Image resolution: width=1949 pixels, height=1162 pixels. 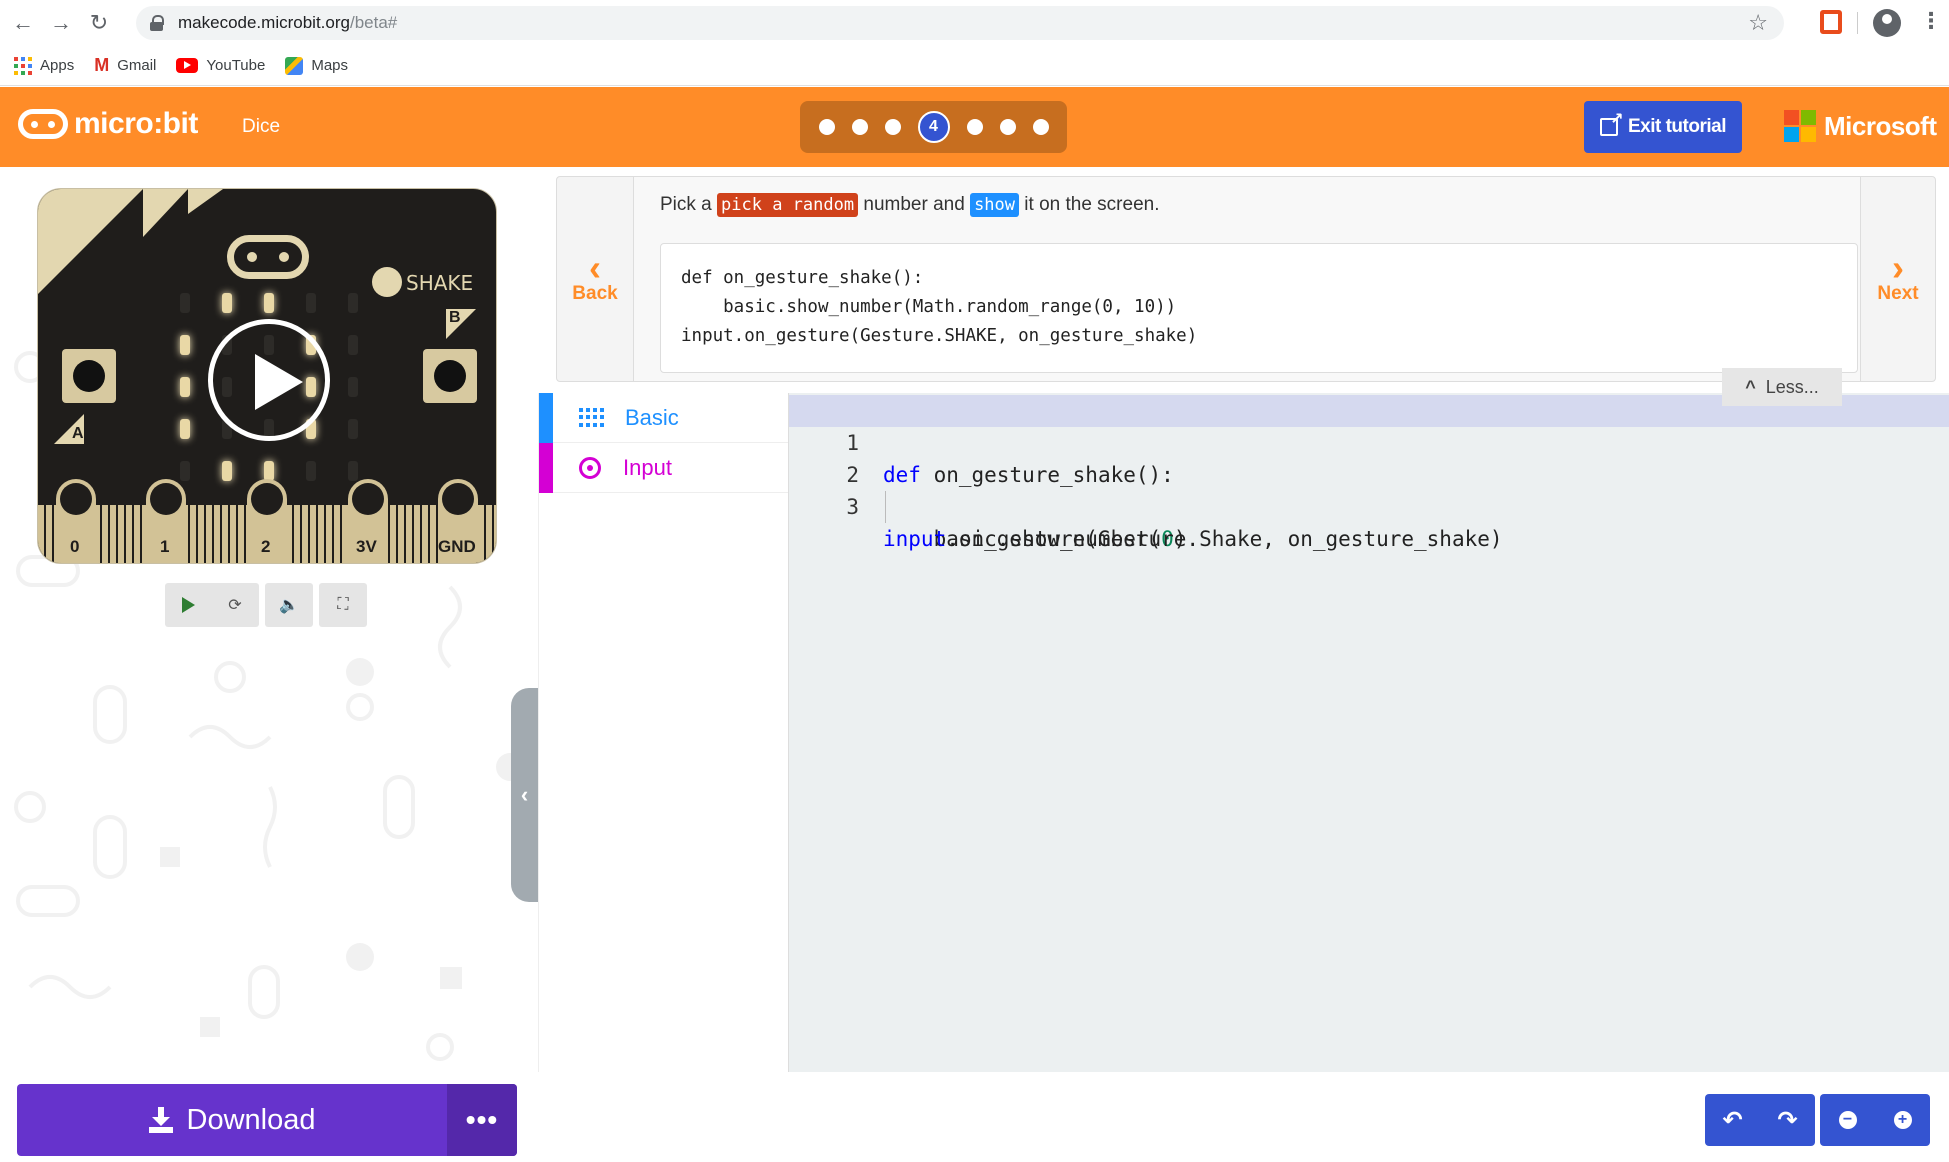 What do you see at coordinates (75, 546) in the screenshot?
I see `pin-label: 0` at bounding box center [75, 546].